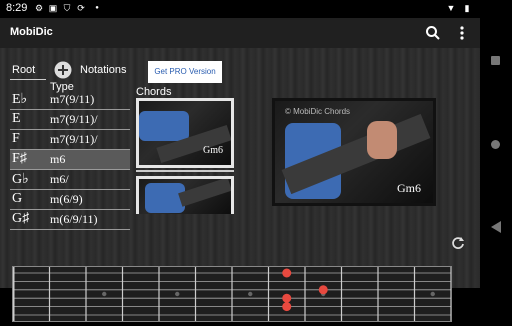  What do you see at coordinates (462, 33) in the screenshot?
I see `more-vert-icon` at bounding box center [462, 33].